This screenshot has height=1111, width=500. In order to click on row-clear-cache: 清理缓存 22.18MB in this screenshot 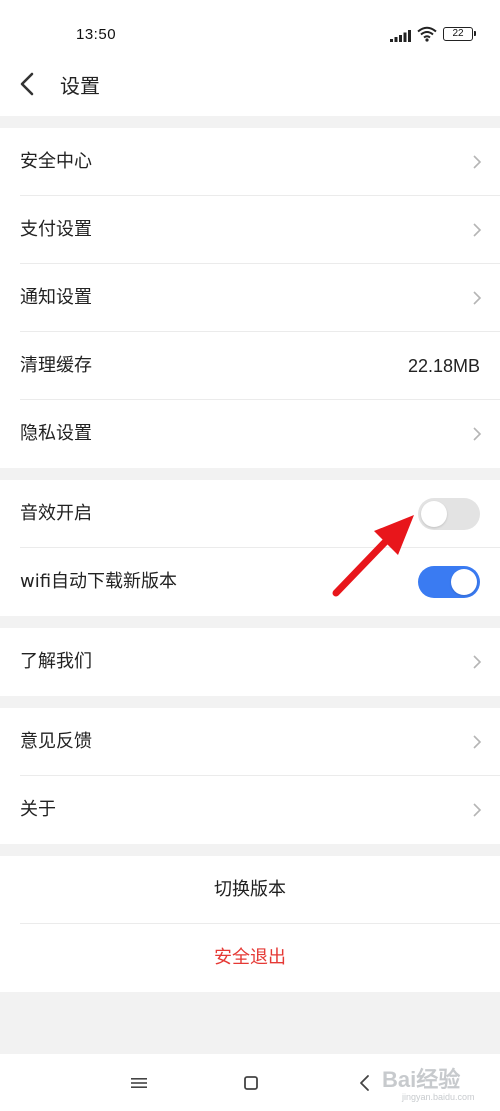, I will do `click(250, 366)`.